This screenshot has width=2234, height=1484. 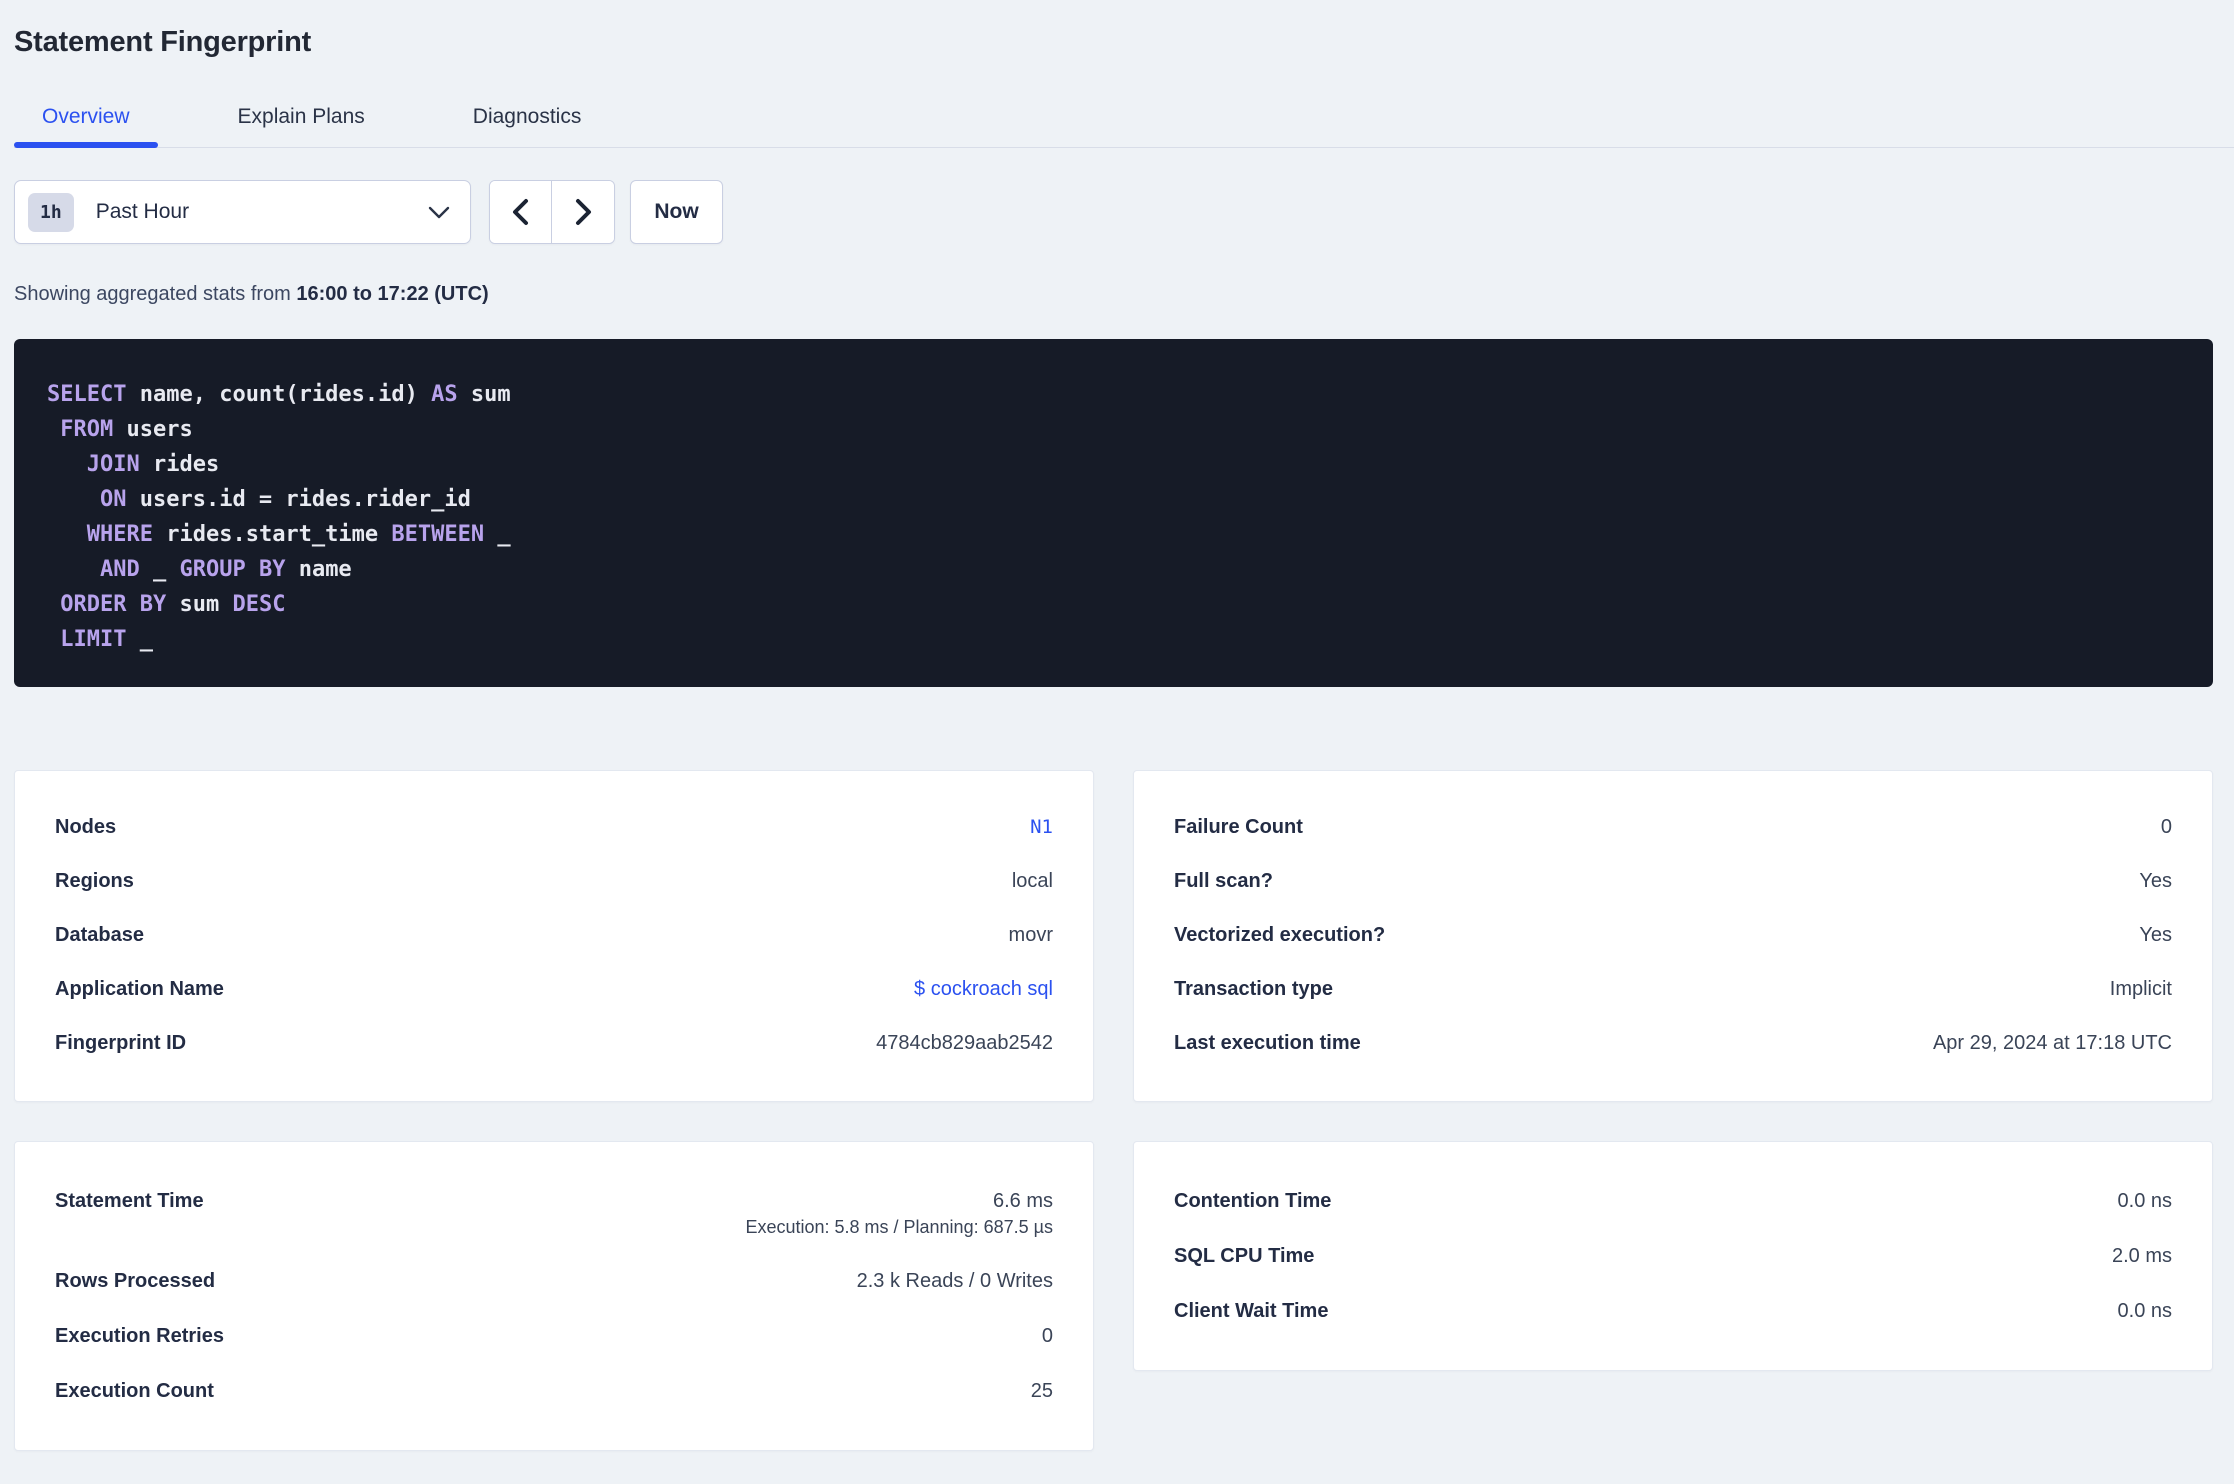 I want to click on tab-overview: Overview, so click(x=86, y=126).